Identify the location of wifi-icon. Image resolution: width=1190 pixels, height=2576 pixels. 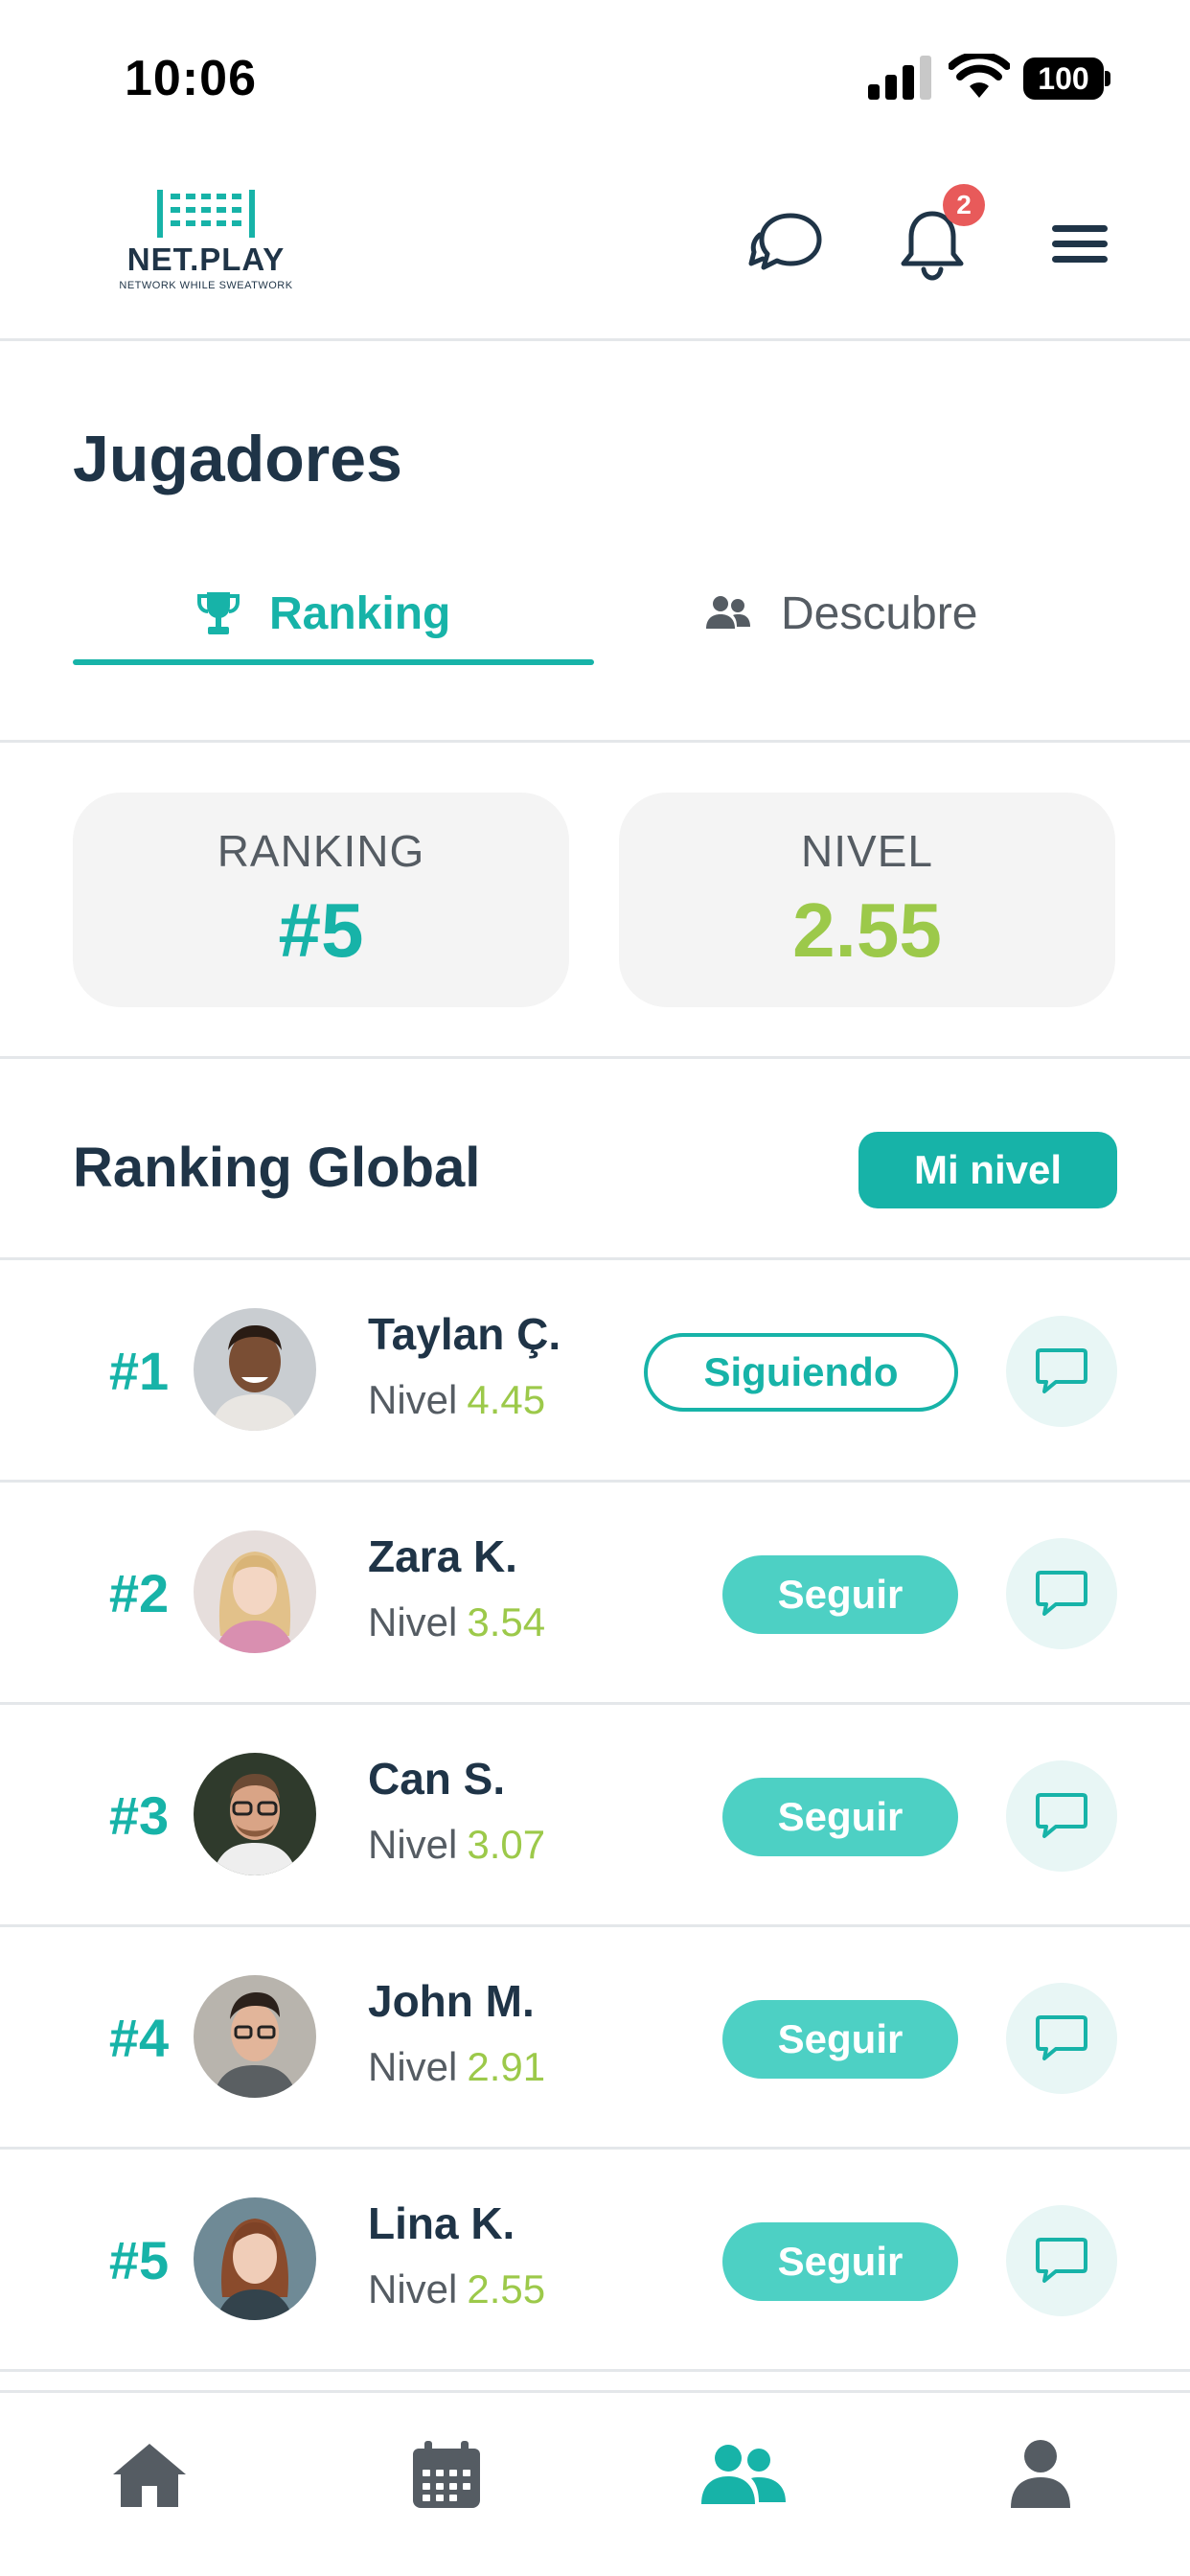
(980, 76).